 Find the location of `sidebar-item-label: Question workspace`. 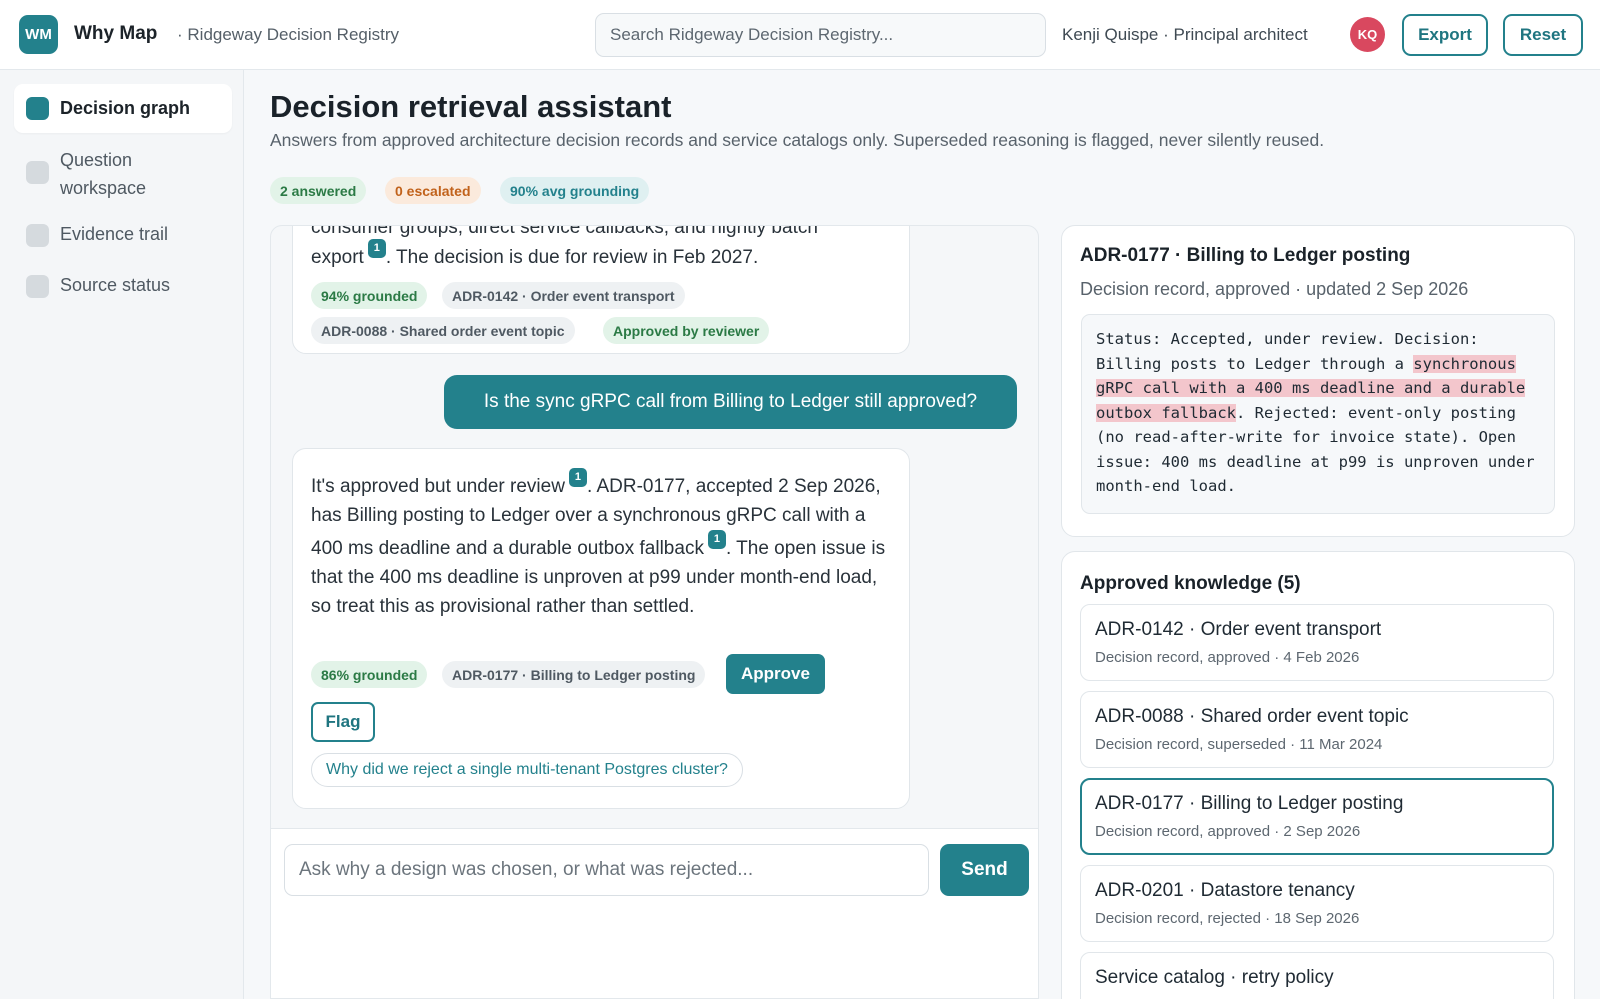

sidebar-item-label: Question workspace is located at coordinates (103, 174).